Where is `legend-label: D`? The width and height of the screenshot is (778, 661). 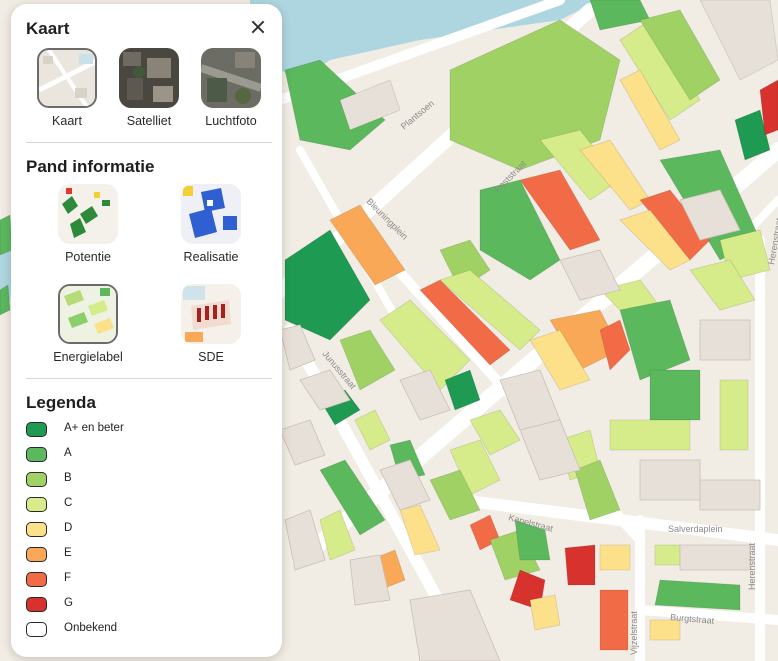 legend-label: D is located at coordinates (68, 528).